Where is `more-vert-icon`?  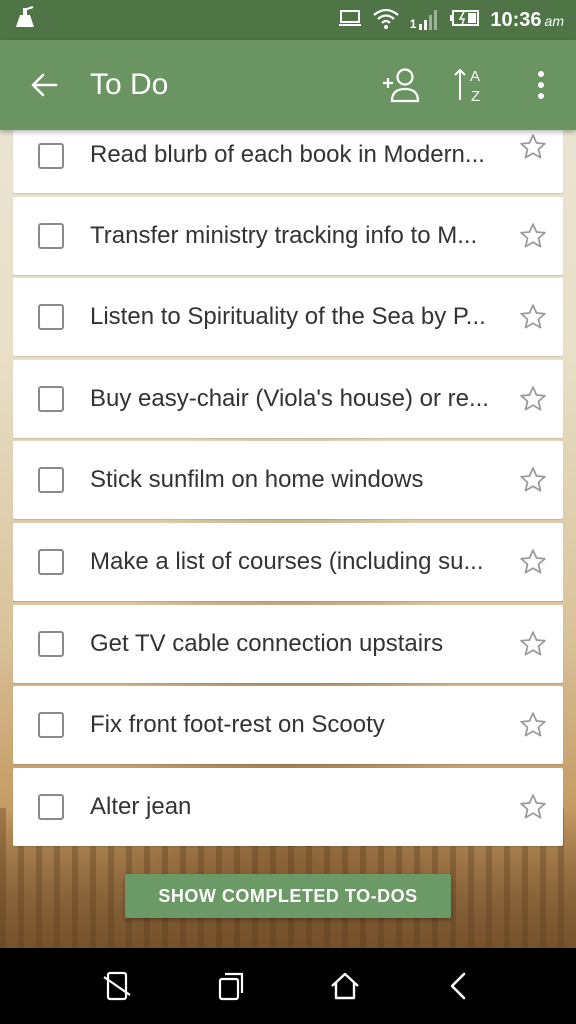
more-vert-icon is located at coordinates (541, 85).